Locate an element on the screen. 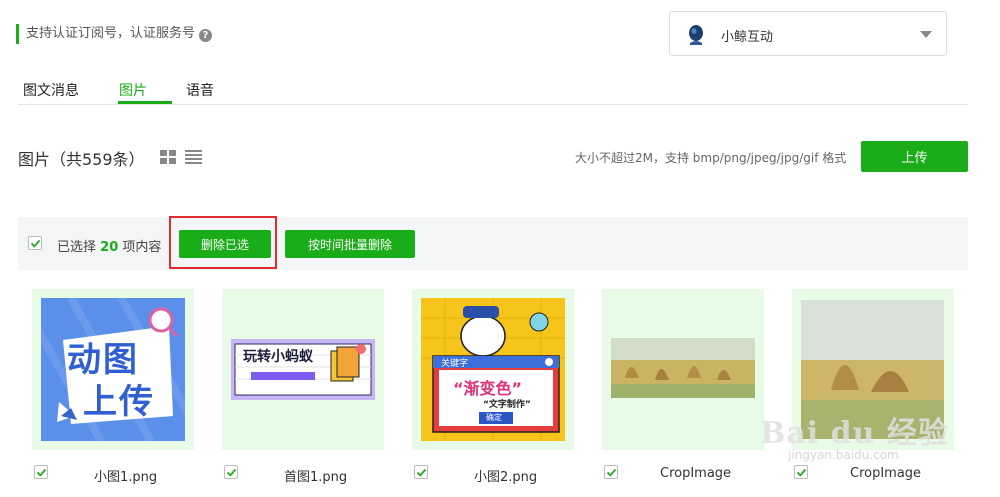 Image resolution: width=1000 pixels, height=497 pixels. image-thumbnail: 玩转小蚂蚁 is located at coordinates (303, 369).